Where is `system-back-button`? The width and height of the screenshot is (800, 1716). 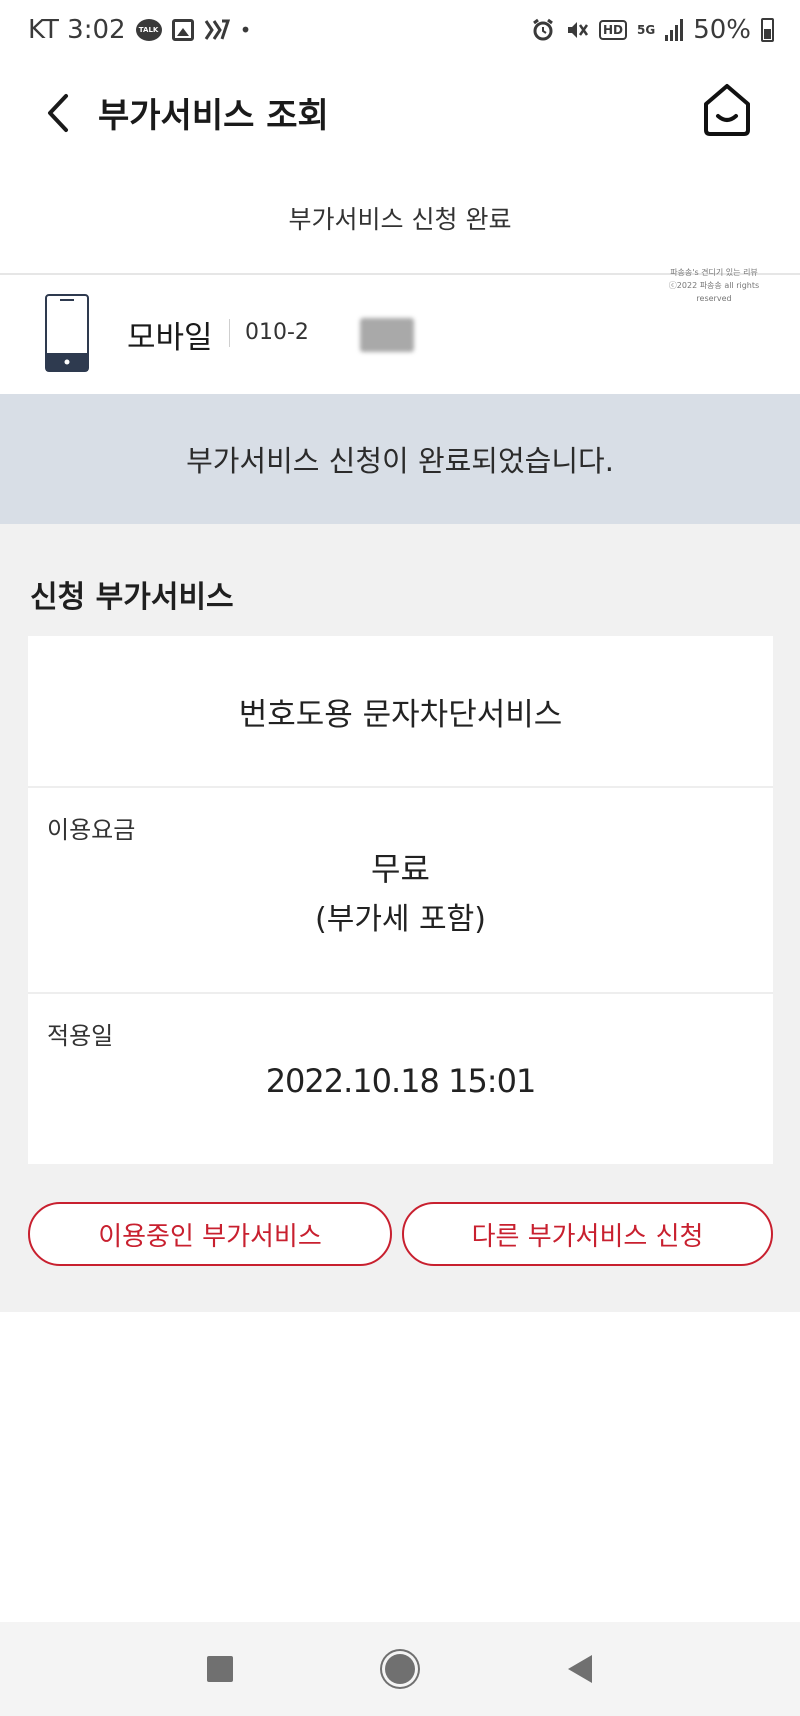
system-back-button is located at coordinates (580, 1669).